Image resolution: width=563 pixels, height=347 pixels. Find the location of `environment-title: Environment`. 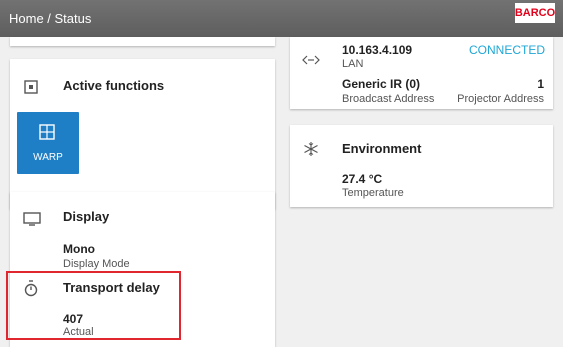

environment-title: Environment is located at coordinates (382, 148).